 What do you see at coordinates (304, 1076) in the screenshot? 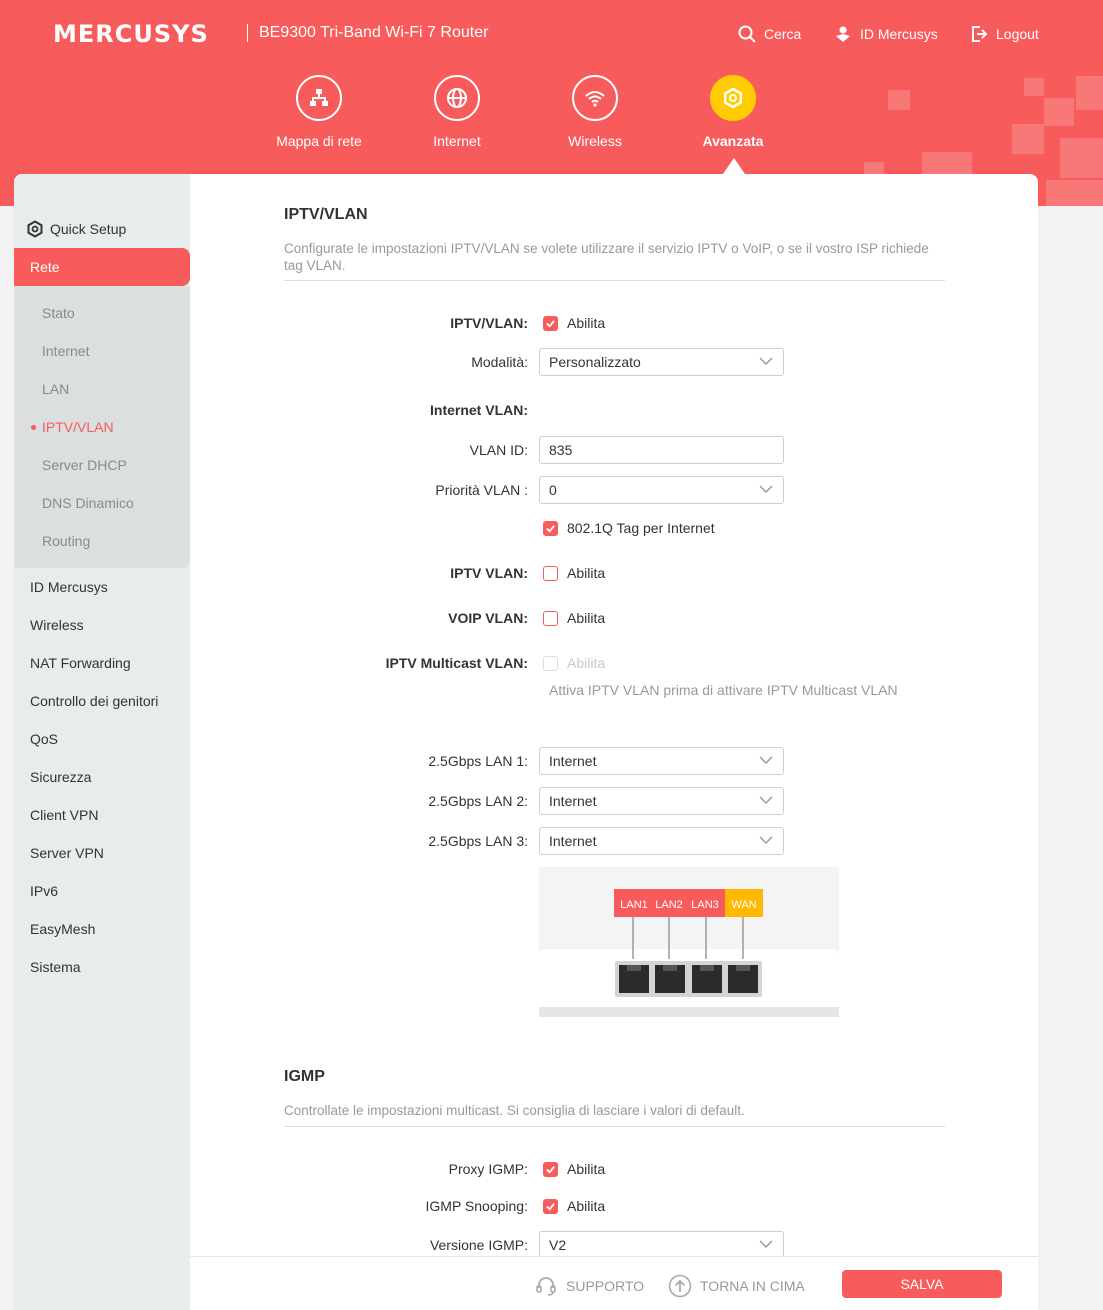
I see `igmp-section-title: IGMP` at bounding box center [304, 1076].